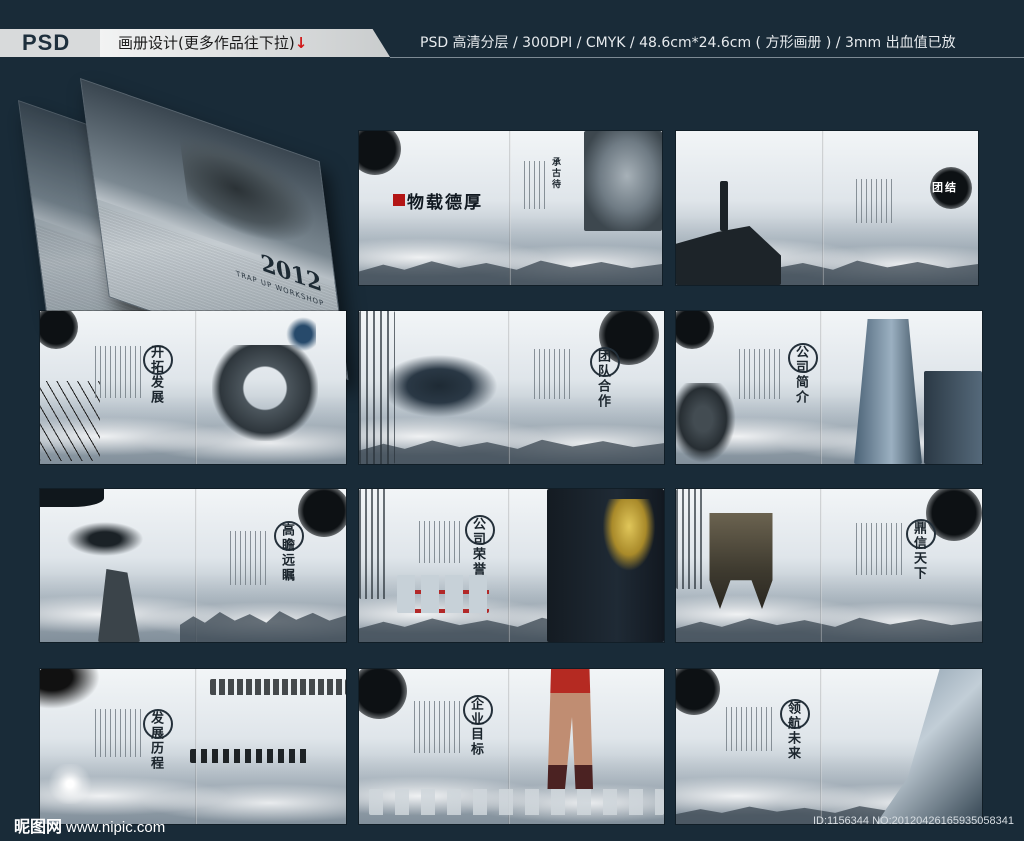 The image size is (1024, 841). I want to click on rock-arch-image, so click(265, 393).